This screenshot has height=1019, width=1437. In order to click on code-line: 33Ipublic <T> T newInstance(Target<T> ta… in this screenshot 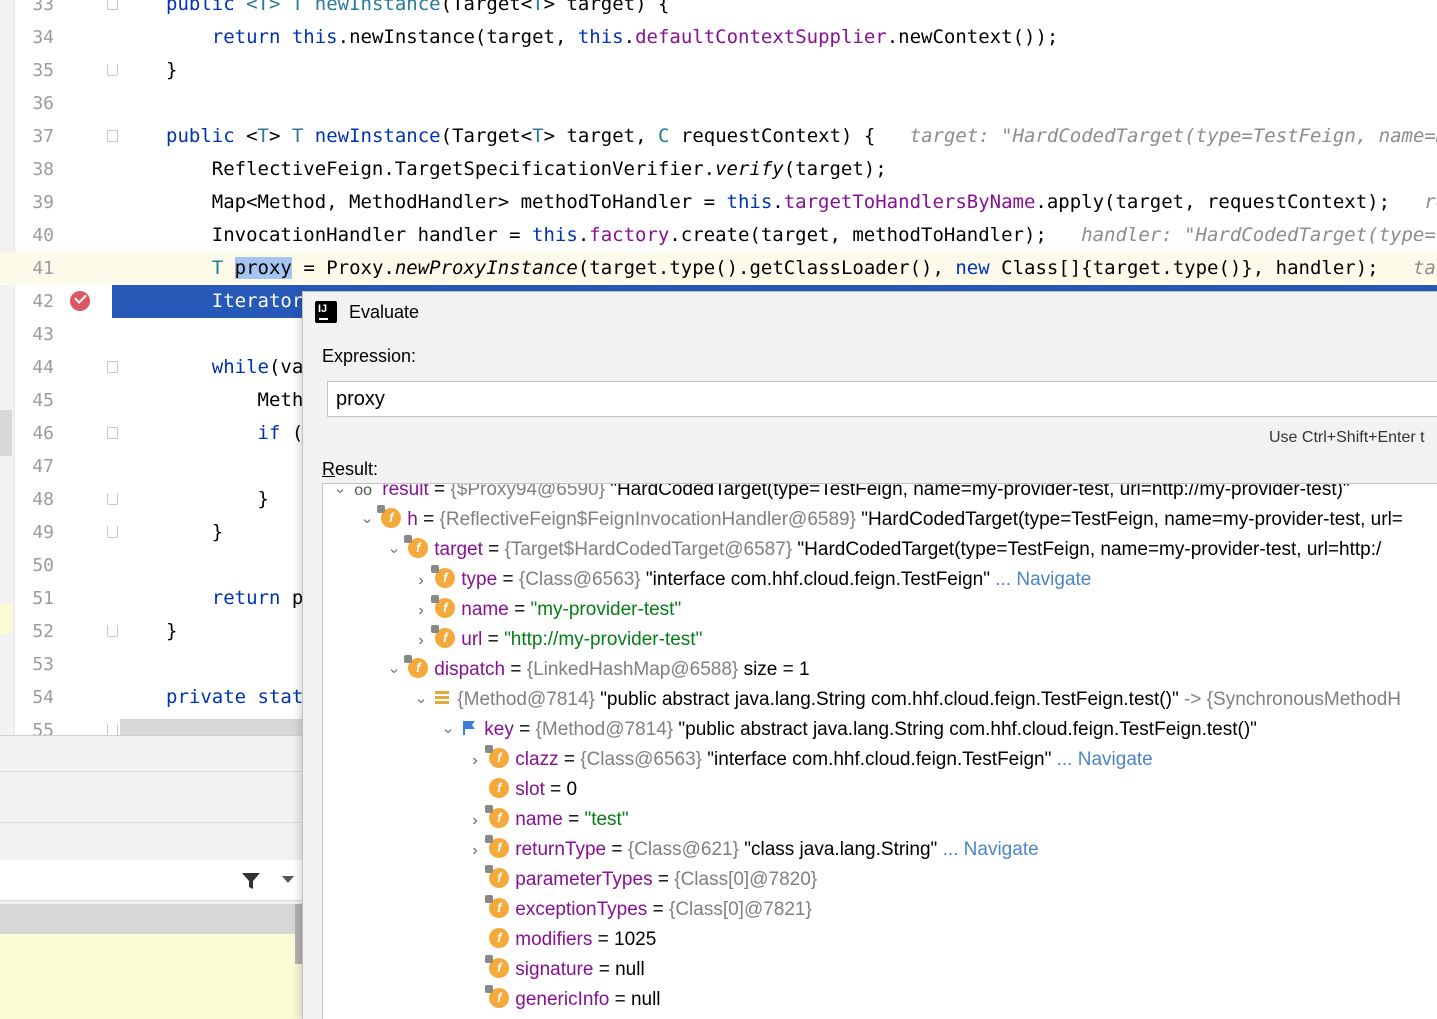, I will do `click(718, 10)`.